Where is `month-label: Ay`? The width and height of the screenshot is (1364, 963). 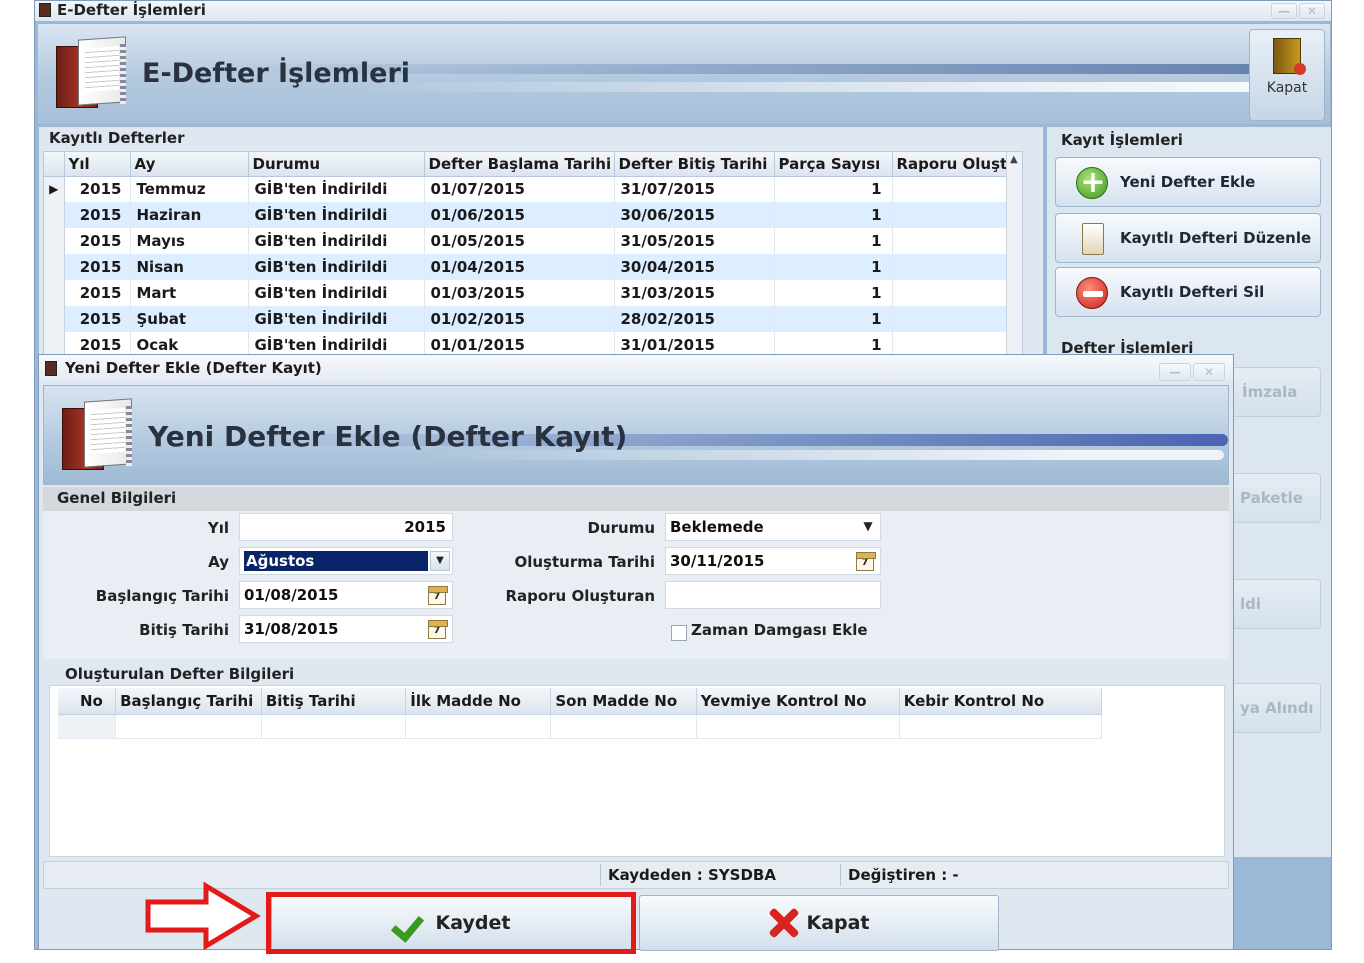 month-label: Ay is located at coordinates (218, 562).